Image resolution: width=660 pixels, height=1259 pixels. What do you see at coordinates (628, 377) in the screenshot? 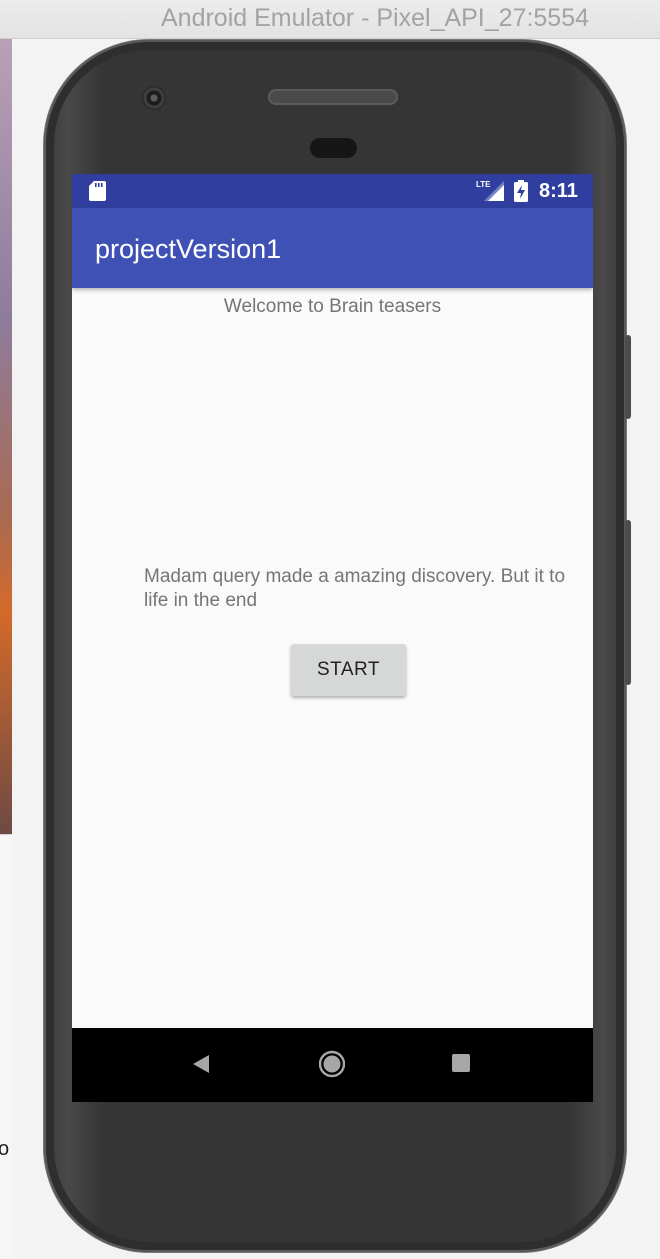
I see `power-button` at bounding box center [628, 377].